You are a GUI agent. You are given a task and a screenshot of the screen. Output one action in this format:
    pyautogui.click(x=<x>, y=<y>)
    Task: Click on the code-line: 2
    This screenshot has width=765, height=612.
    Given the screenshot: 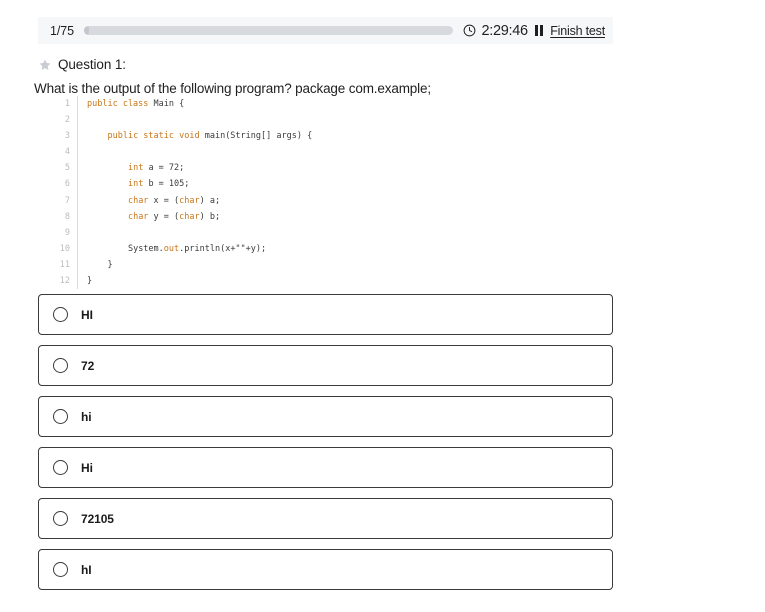 What is the action you would take?
    pyautogui.click(x=183, y=120)
    